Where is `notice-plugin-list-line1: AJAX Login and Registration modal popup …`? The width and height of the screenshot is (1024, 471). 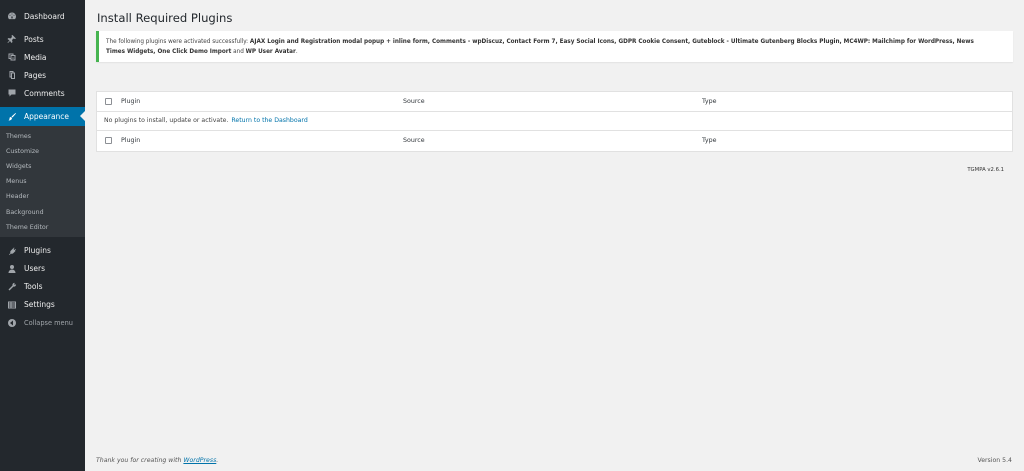 notice-plugin-list-line1: AJAX Login and Registration modal popup … is located at coordinates (611, 42).